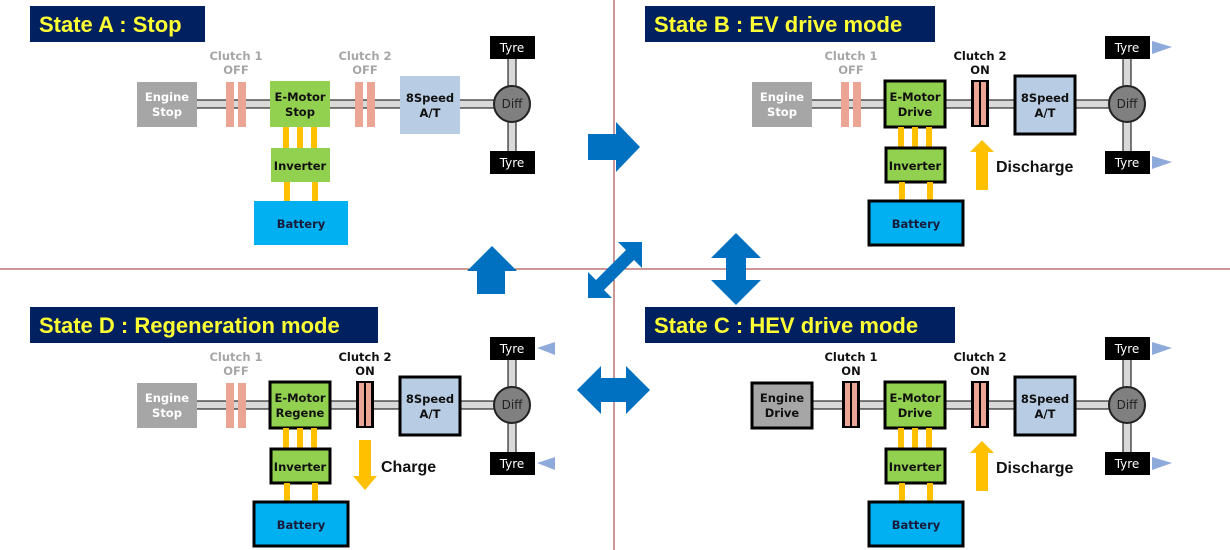 Image resolution: width=1230 pixels, height=550 pixels. Describe the element at coordinates (915, 413) in the screenshot. I see `emotor-label-line2: Drive` at that location.